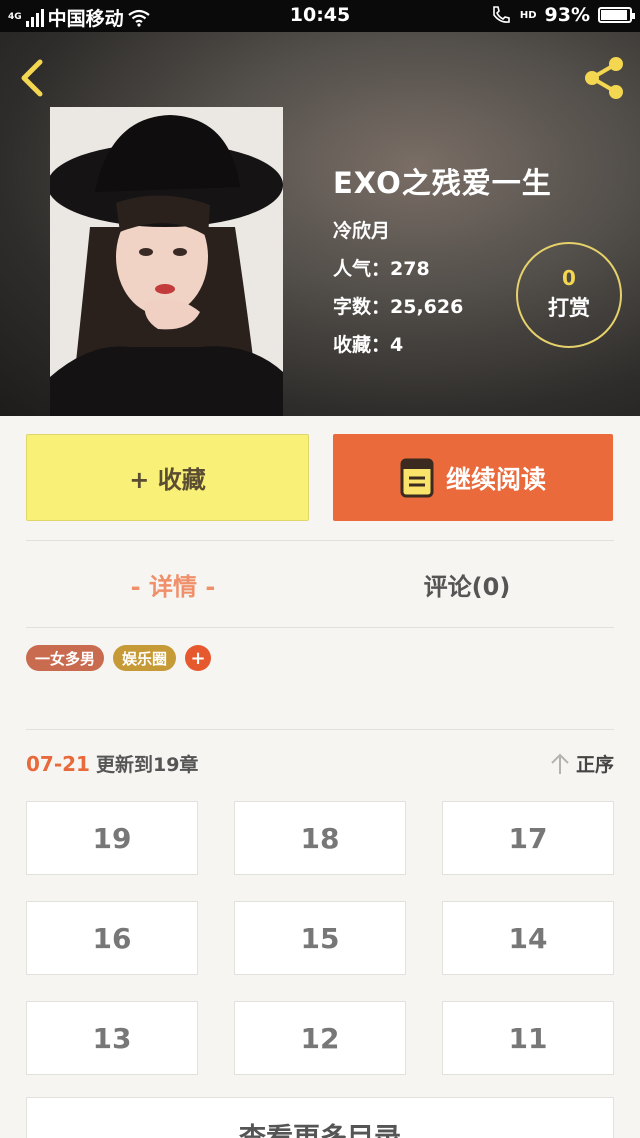 Image resolution: width=640 pixels, height=1138 pixels. What do you see at coordinates (604, 78) in the screenshot?
I see `share-icon` at bounding box center [604, 78].